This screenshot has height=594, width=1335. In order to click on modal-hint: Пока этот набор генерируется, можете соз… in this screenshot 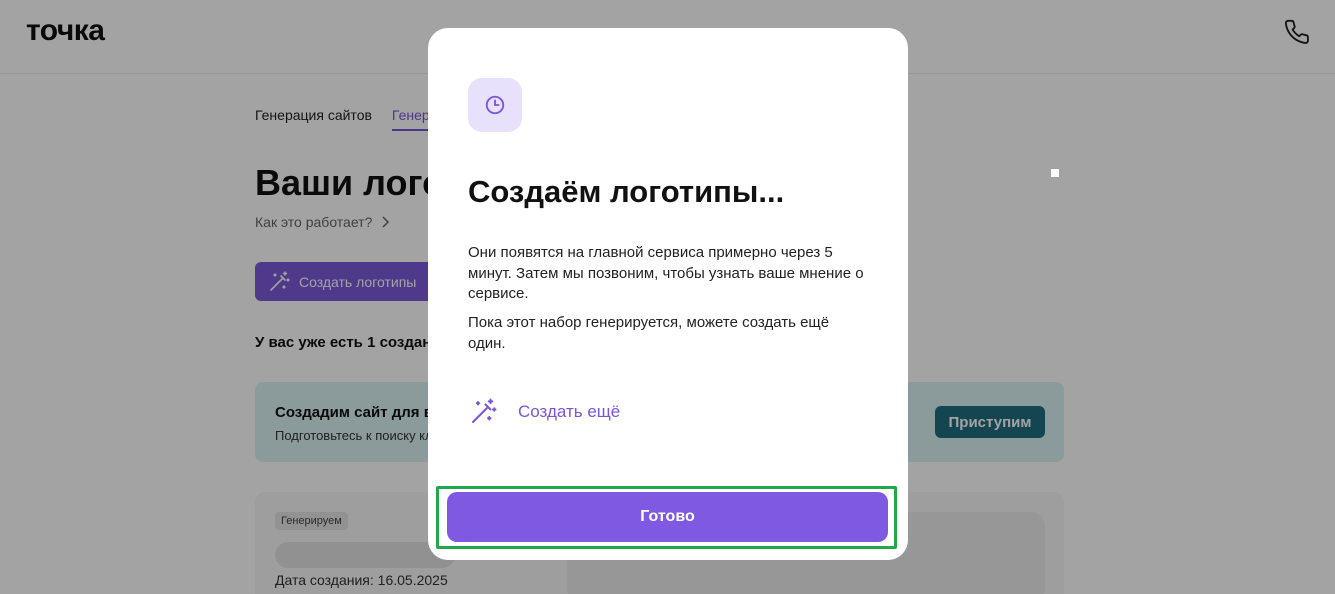, I will do `click(649, 333)`.